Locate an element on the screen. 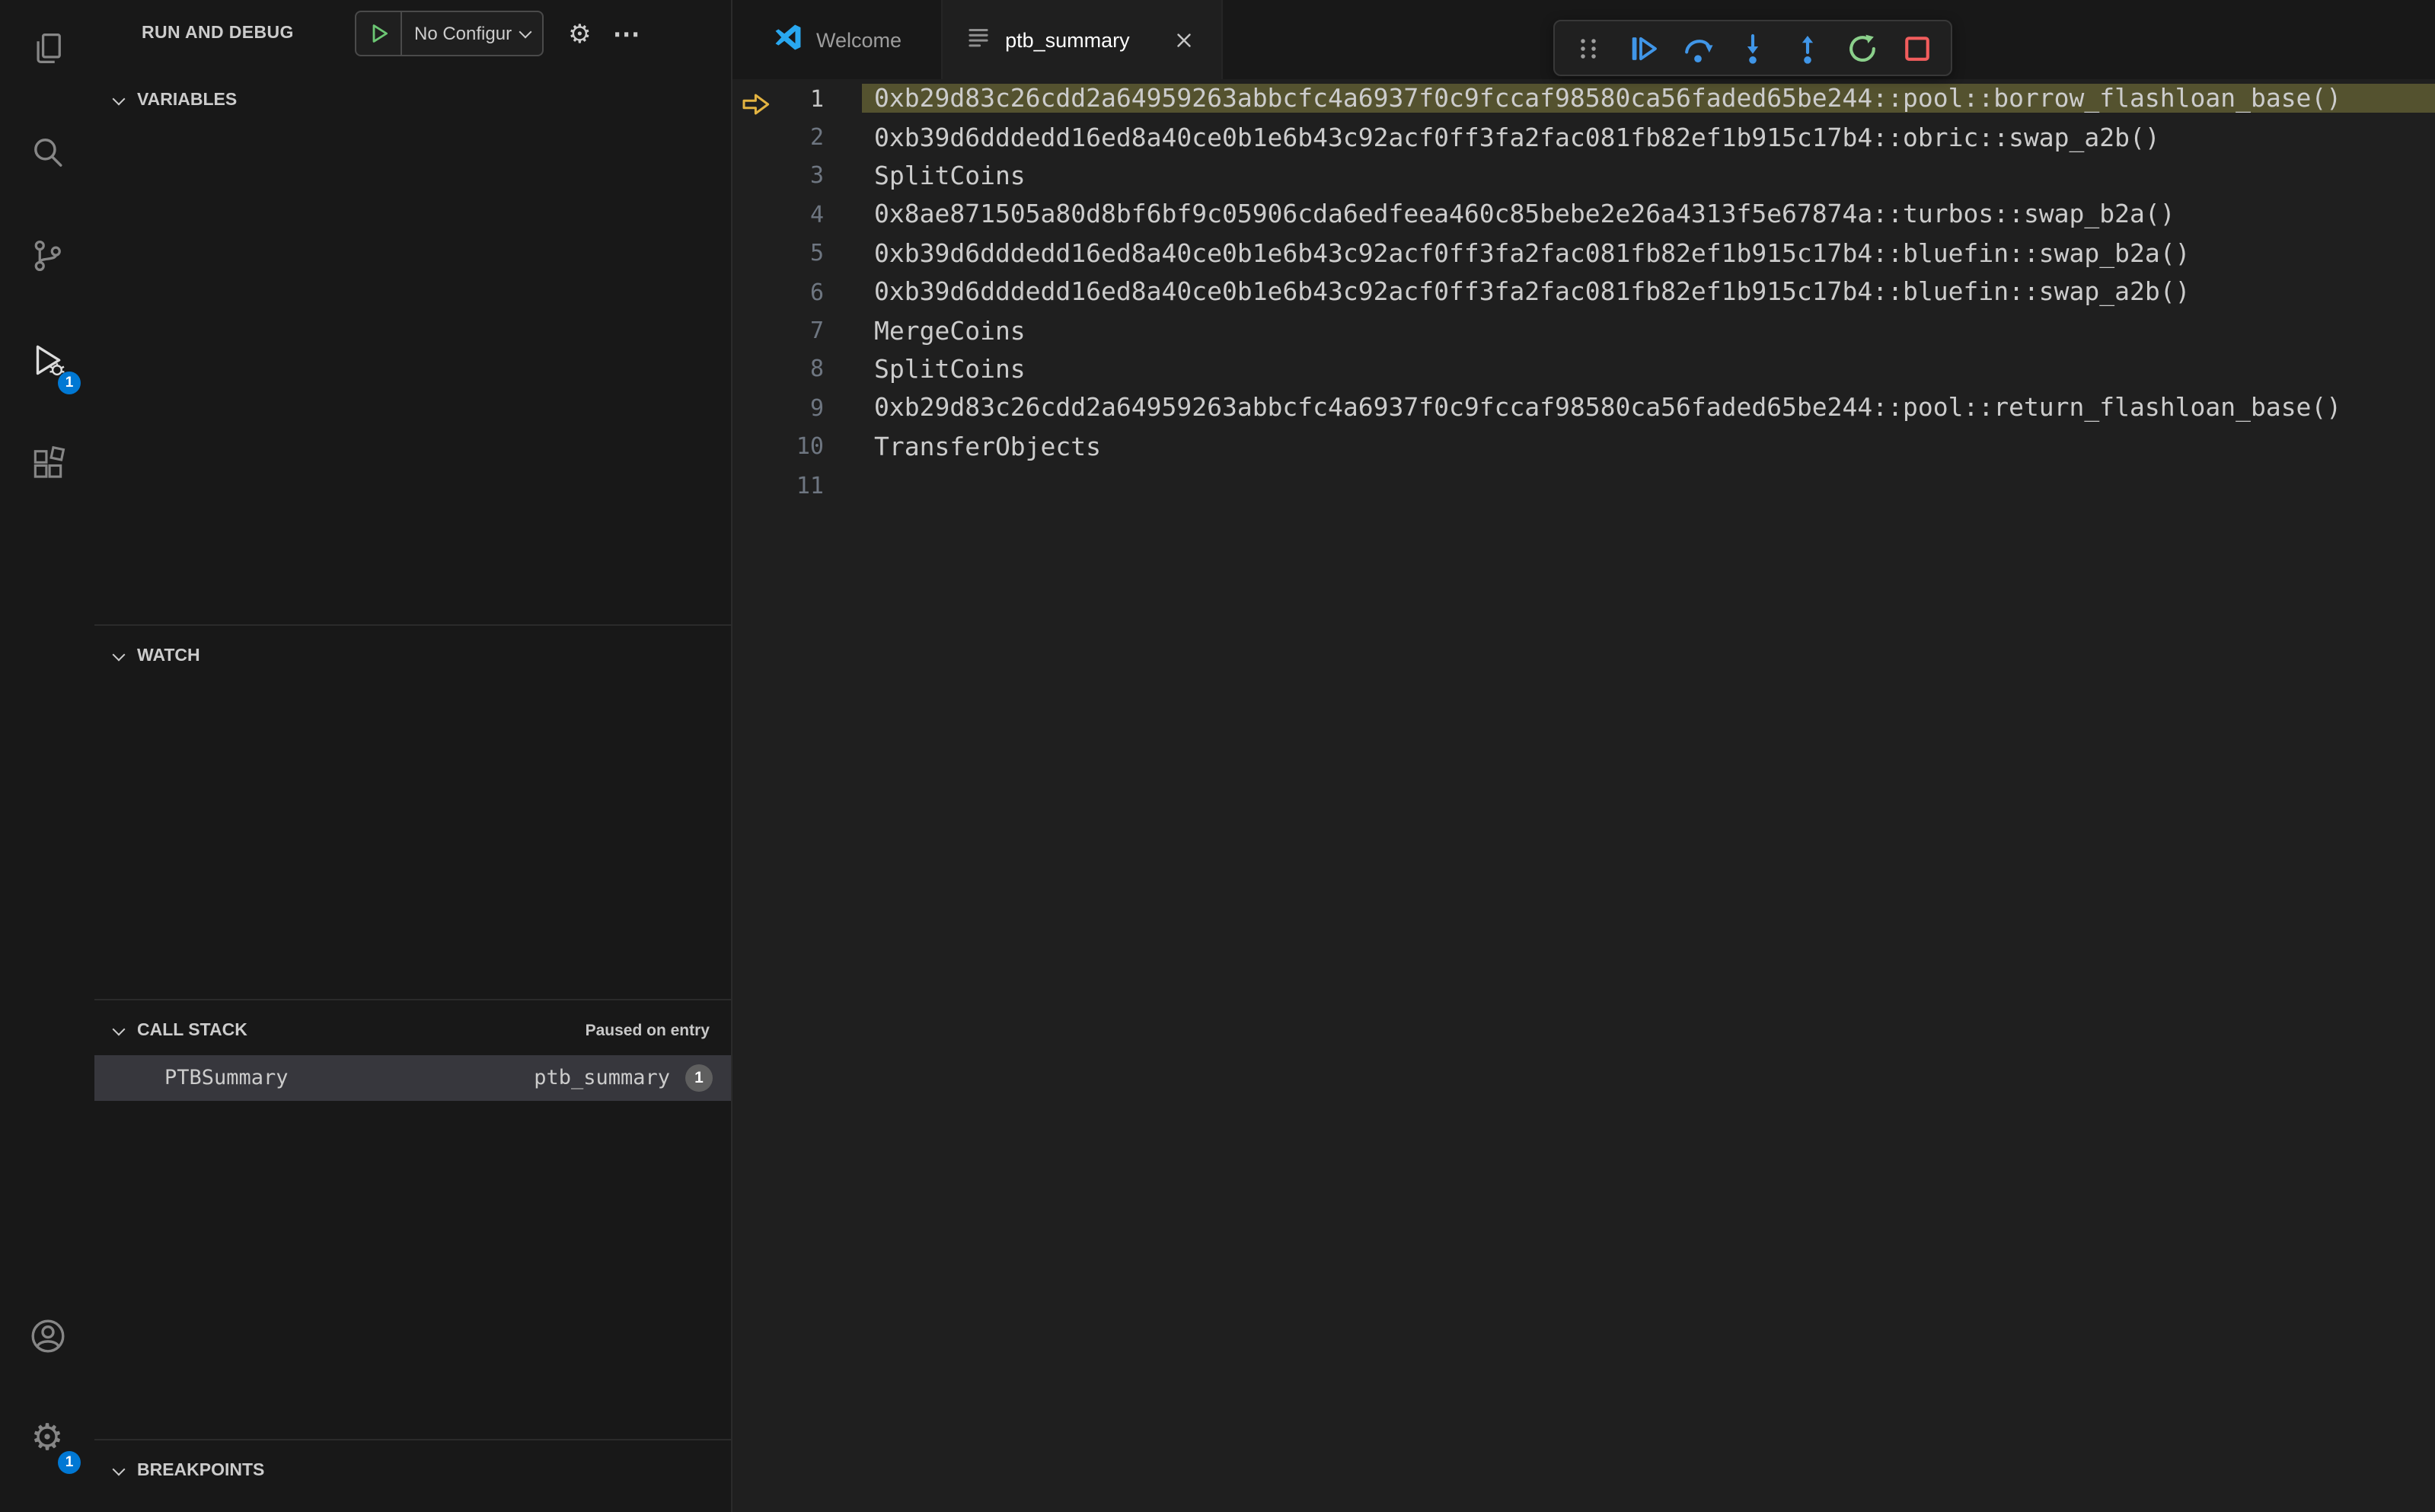 The height and width of the screenshot is (1512, 2435). stop-icon is located at coordinates (1917, 48).